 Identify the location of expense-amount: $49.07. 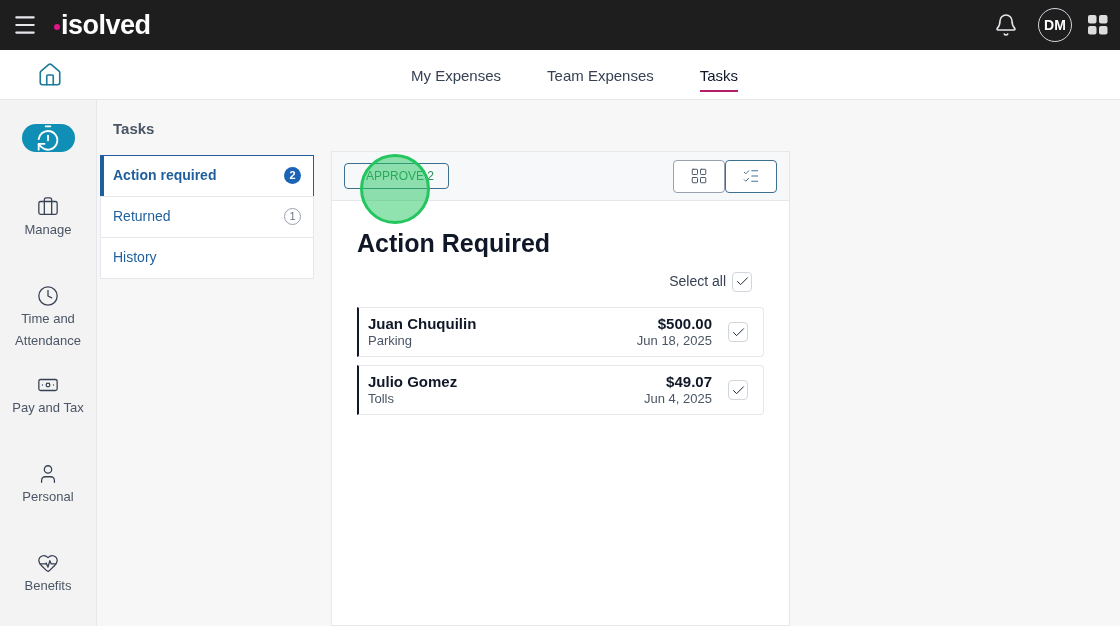
(689, 382).